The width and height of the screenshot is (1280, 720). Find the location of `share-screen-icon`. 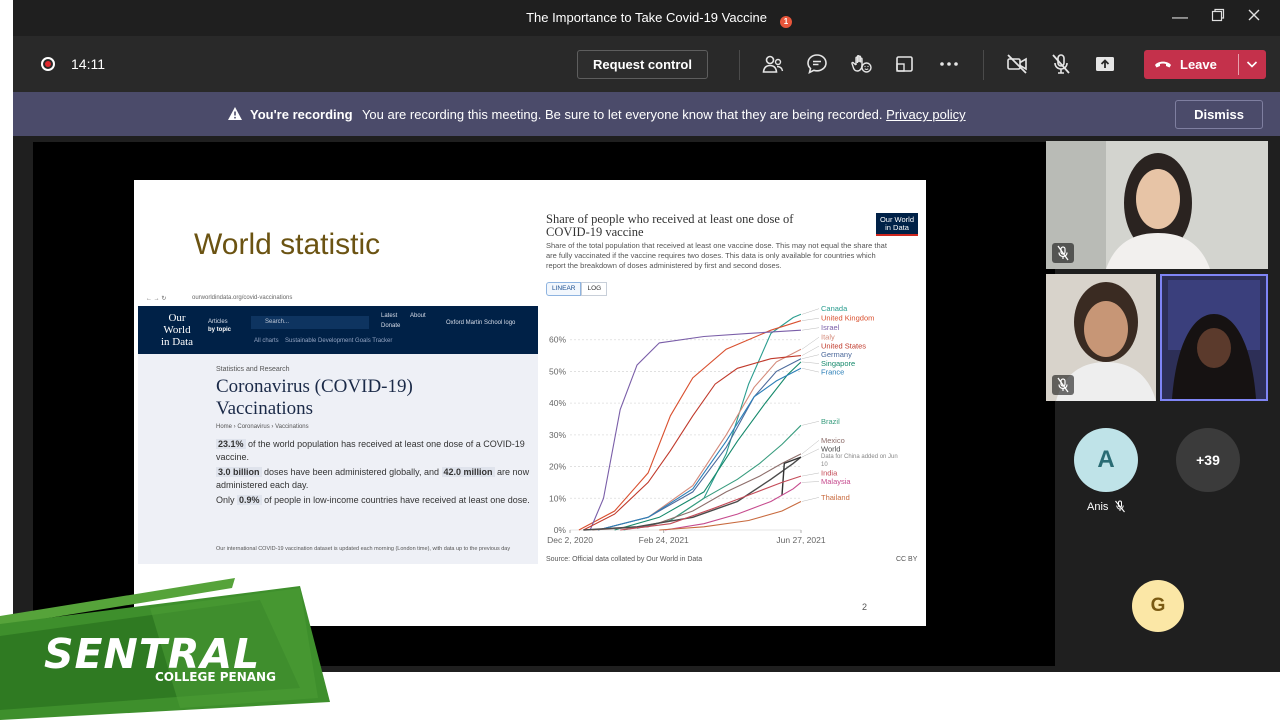

share-screen-icon is located at coordinates (1105, 64).